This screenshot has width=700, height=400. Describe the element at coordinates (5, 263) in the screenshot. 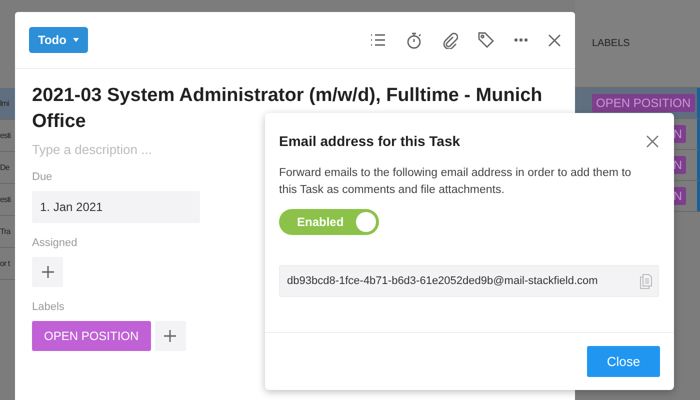

I see `table-cell: or t` at that location.